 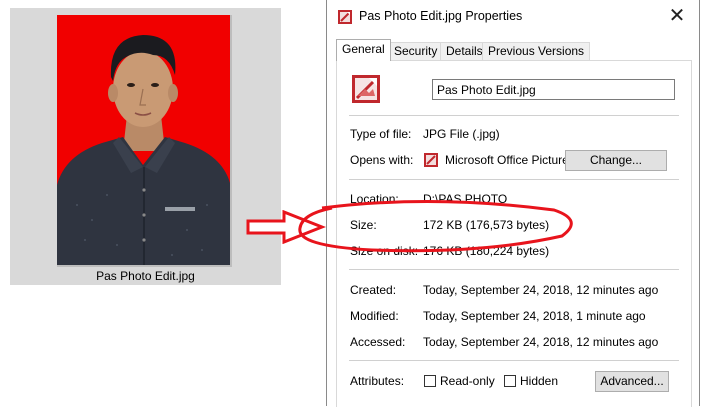 I want to click on modified-label: Modified:, so click(x=374, y=316).